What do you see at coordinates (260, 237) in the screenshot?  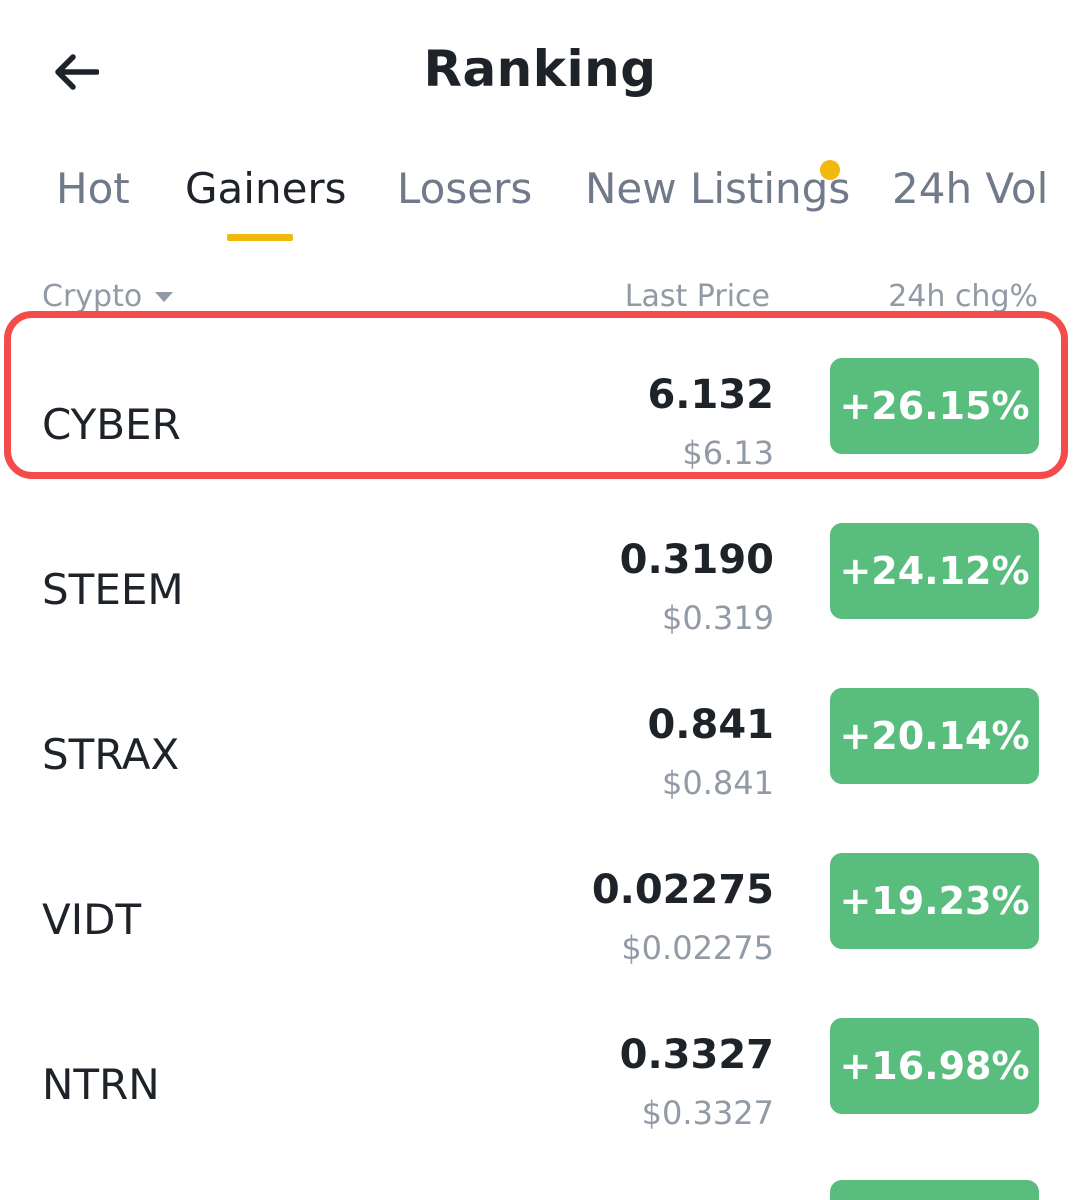 I see `active-tab-indicator` at bounding box center [260, 237].